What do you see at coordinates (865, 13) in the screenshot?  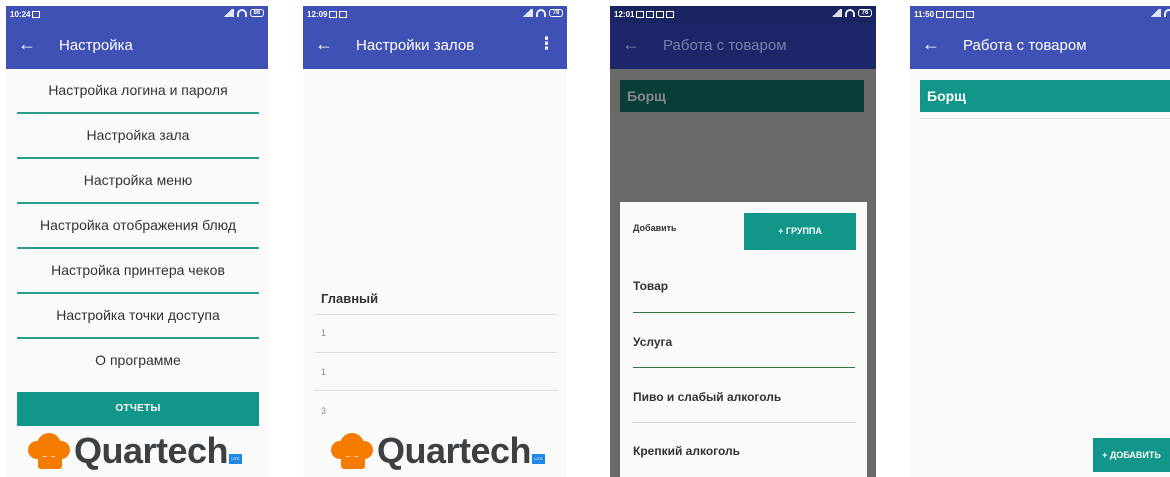 I see `battery-icon: 76` at bounding box center [865, 13].